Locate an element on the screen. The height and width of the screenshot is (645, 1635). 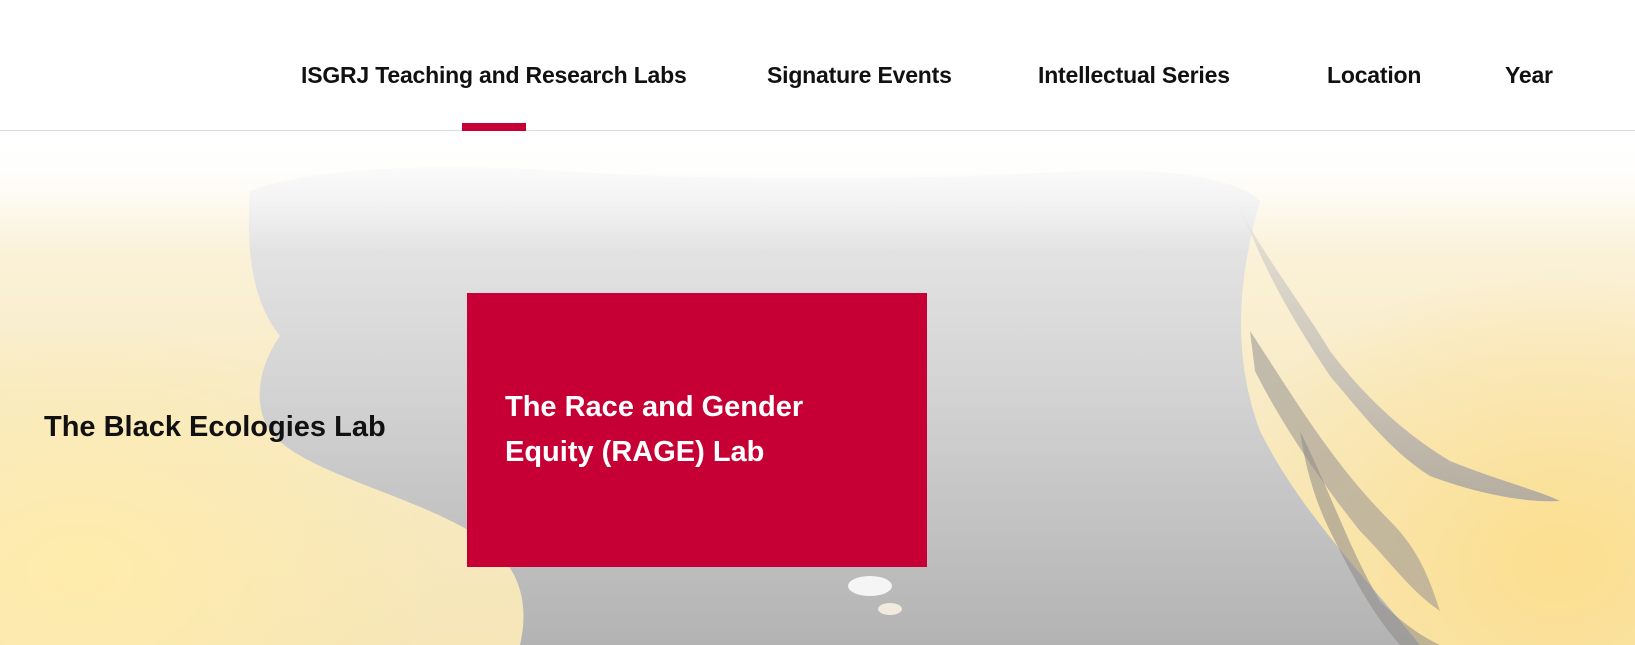
nav-tab-year: Year is located at coordinates (1529, 75).